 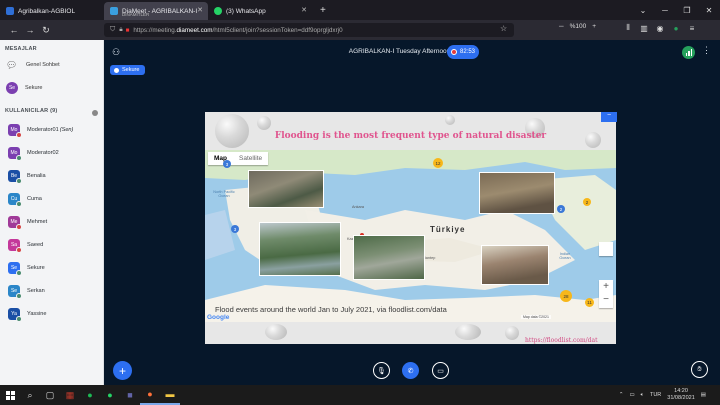 What do you see at coordinates (606, 286) in the screenshot?
I see `map-zoom-in-icon: +` at bounding box center [606, 286].